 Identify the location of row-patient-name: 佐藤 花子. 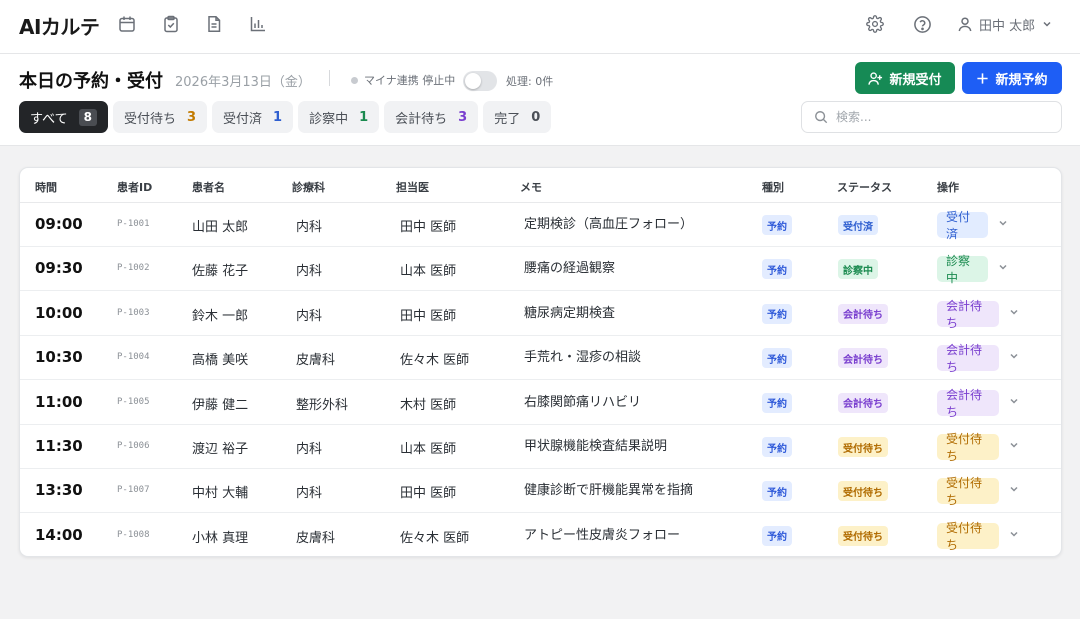
(220, 269).